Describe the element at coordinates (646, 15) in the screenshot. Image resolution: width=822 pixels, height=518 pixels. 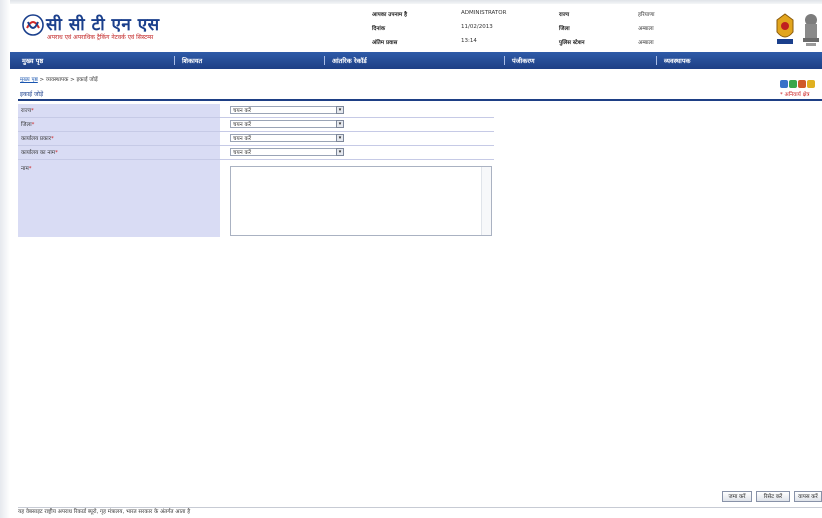
I see `state-value: हरियाणा` at that location.